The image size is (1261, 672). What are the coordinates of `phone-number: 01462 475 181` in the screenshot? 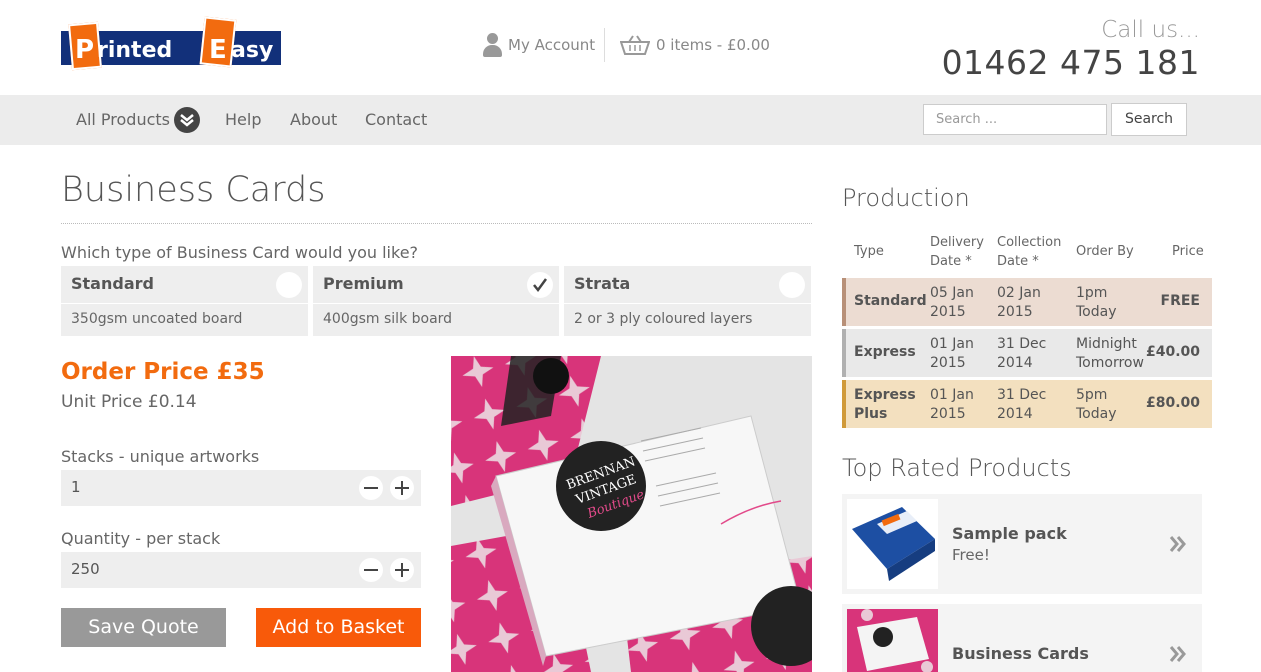 It's located at (1071, 63).